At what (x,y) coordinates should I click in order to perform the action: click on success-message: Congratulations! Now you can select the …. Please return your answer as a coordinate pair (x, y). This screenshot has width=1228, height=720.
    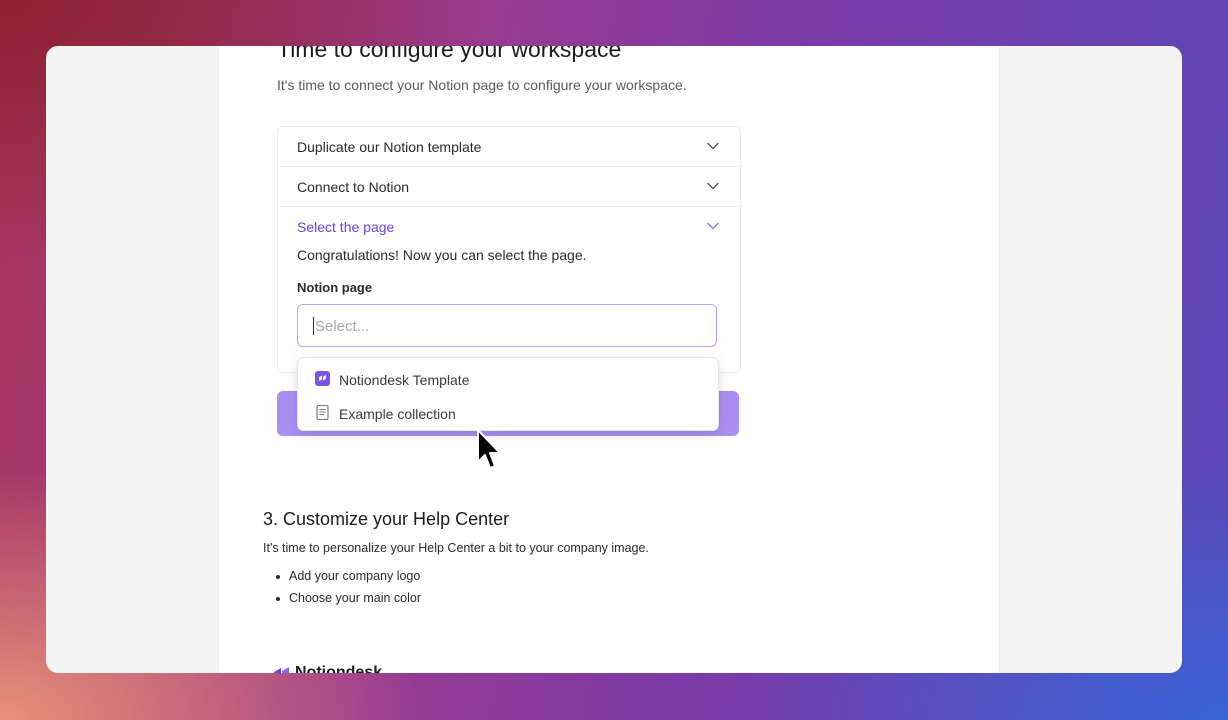
    Looking at the image, I should click on (442, 255).